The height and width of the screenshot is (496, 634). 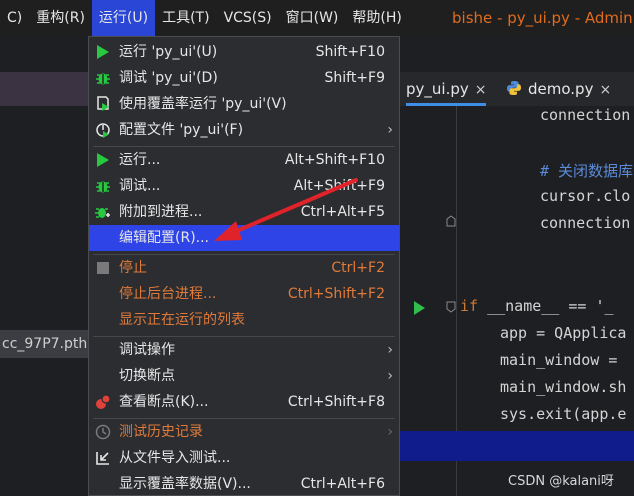 What do you see at coordinates (248, 18) in the screenshot?
I see `menu-vcs: VCS(S)` at bounding box center [248, 18].